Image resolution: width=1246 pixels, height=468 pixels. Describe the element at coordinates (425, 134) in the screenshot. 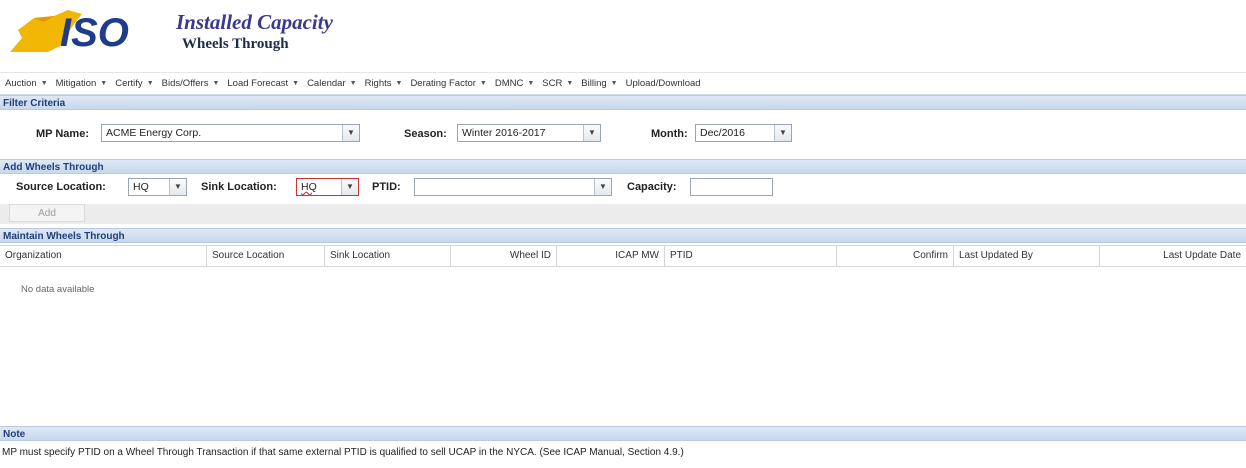

I see `season-label: Season:` at that location.